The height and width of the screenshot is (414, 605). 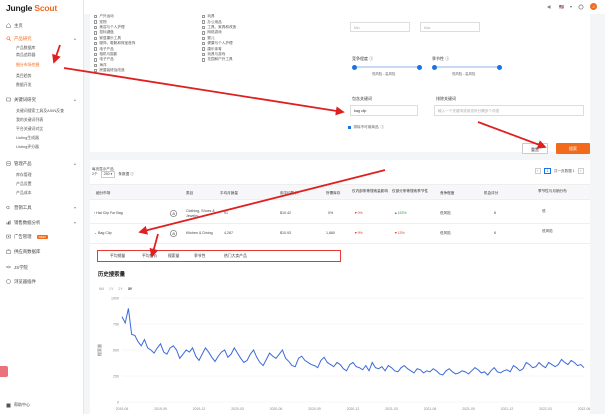 What do you see at coordinates (41, 38) in the screenshot?
I see `sidebar-item-product-research: 产品研究 ▴` at bounding box center [41, 38].